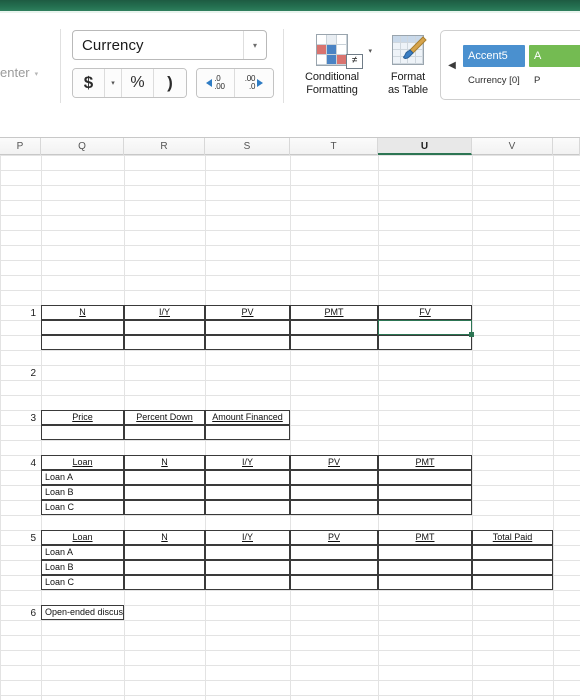 This screenshot has height=700, width=580. I want to click on loan-total-paid-table-label-cell: Loan A, so click(82, 552).